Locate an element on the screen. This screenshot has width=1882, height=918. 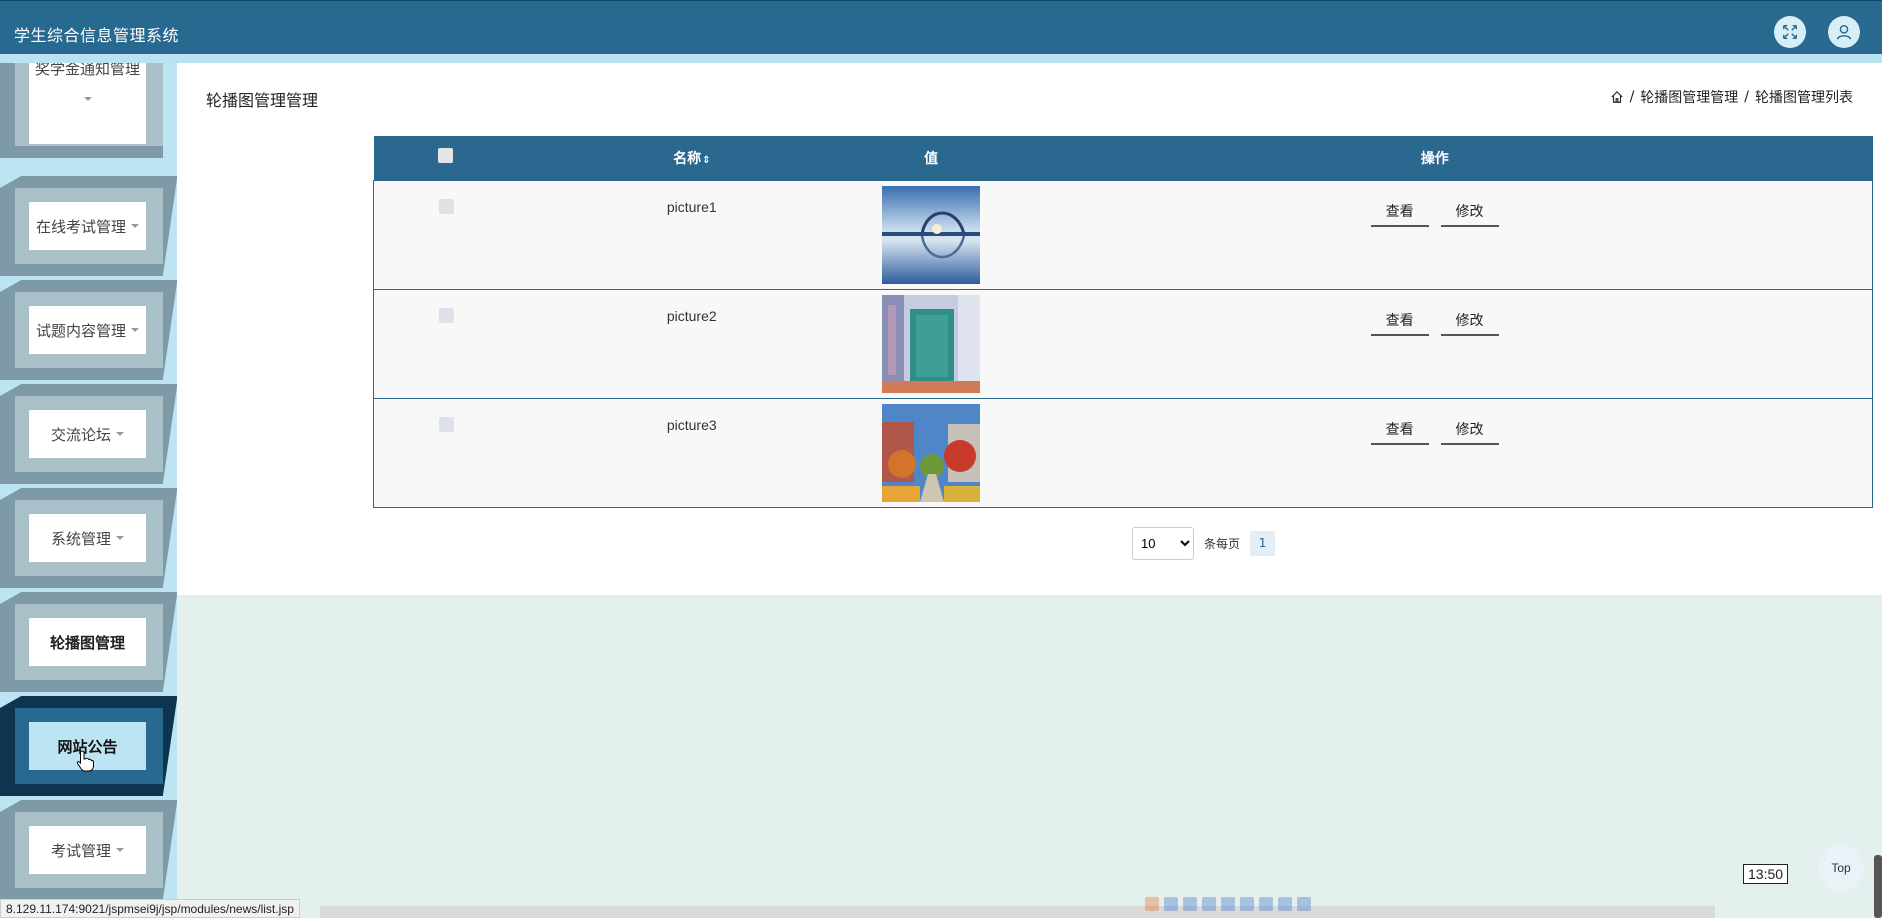
home-icon is located at coordinates (1617, 97).